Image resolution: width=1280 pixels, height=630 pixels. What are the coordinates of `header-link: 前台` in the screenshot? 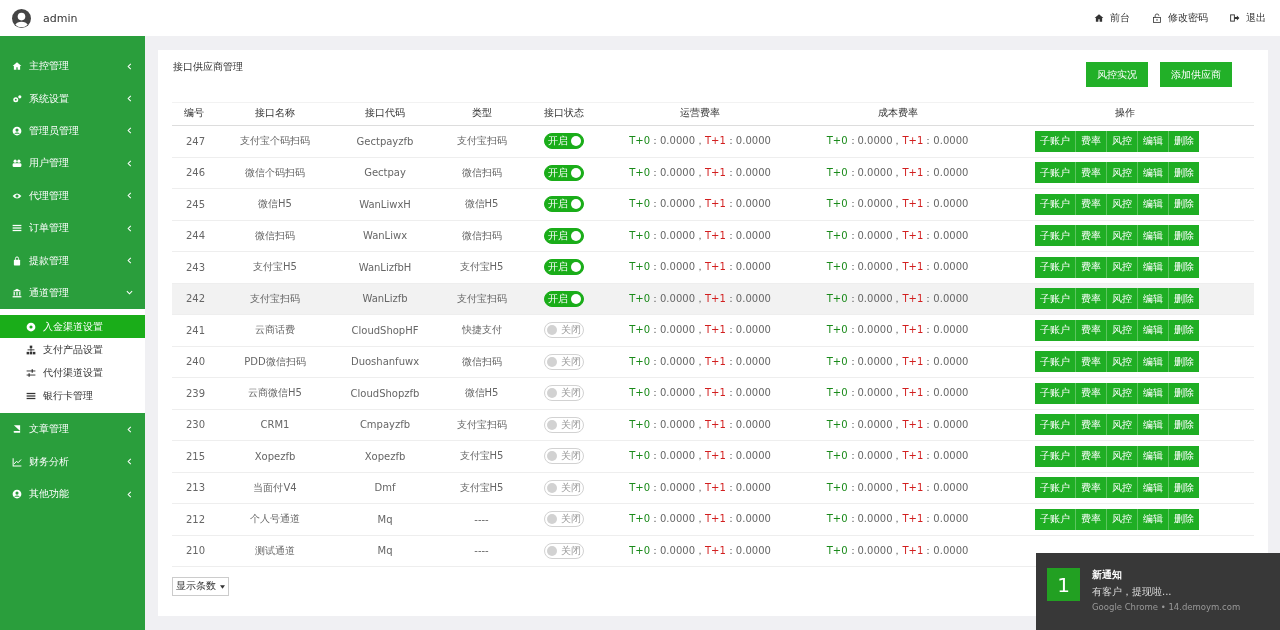 It's located at (1112, 18).